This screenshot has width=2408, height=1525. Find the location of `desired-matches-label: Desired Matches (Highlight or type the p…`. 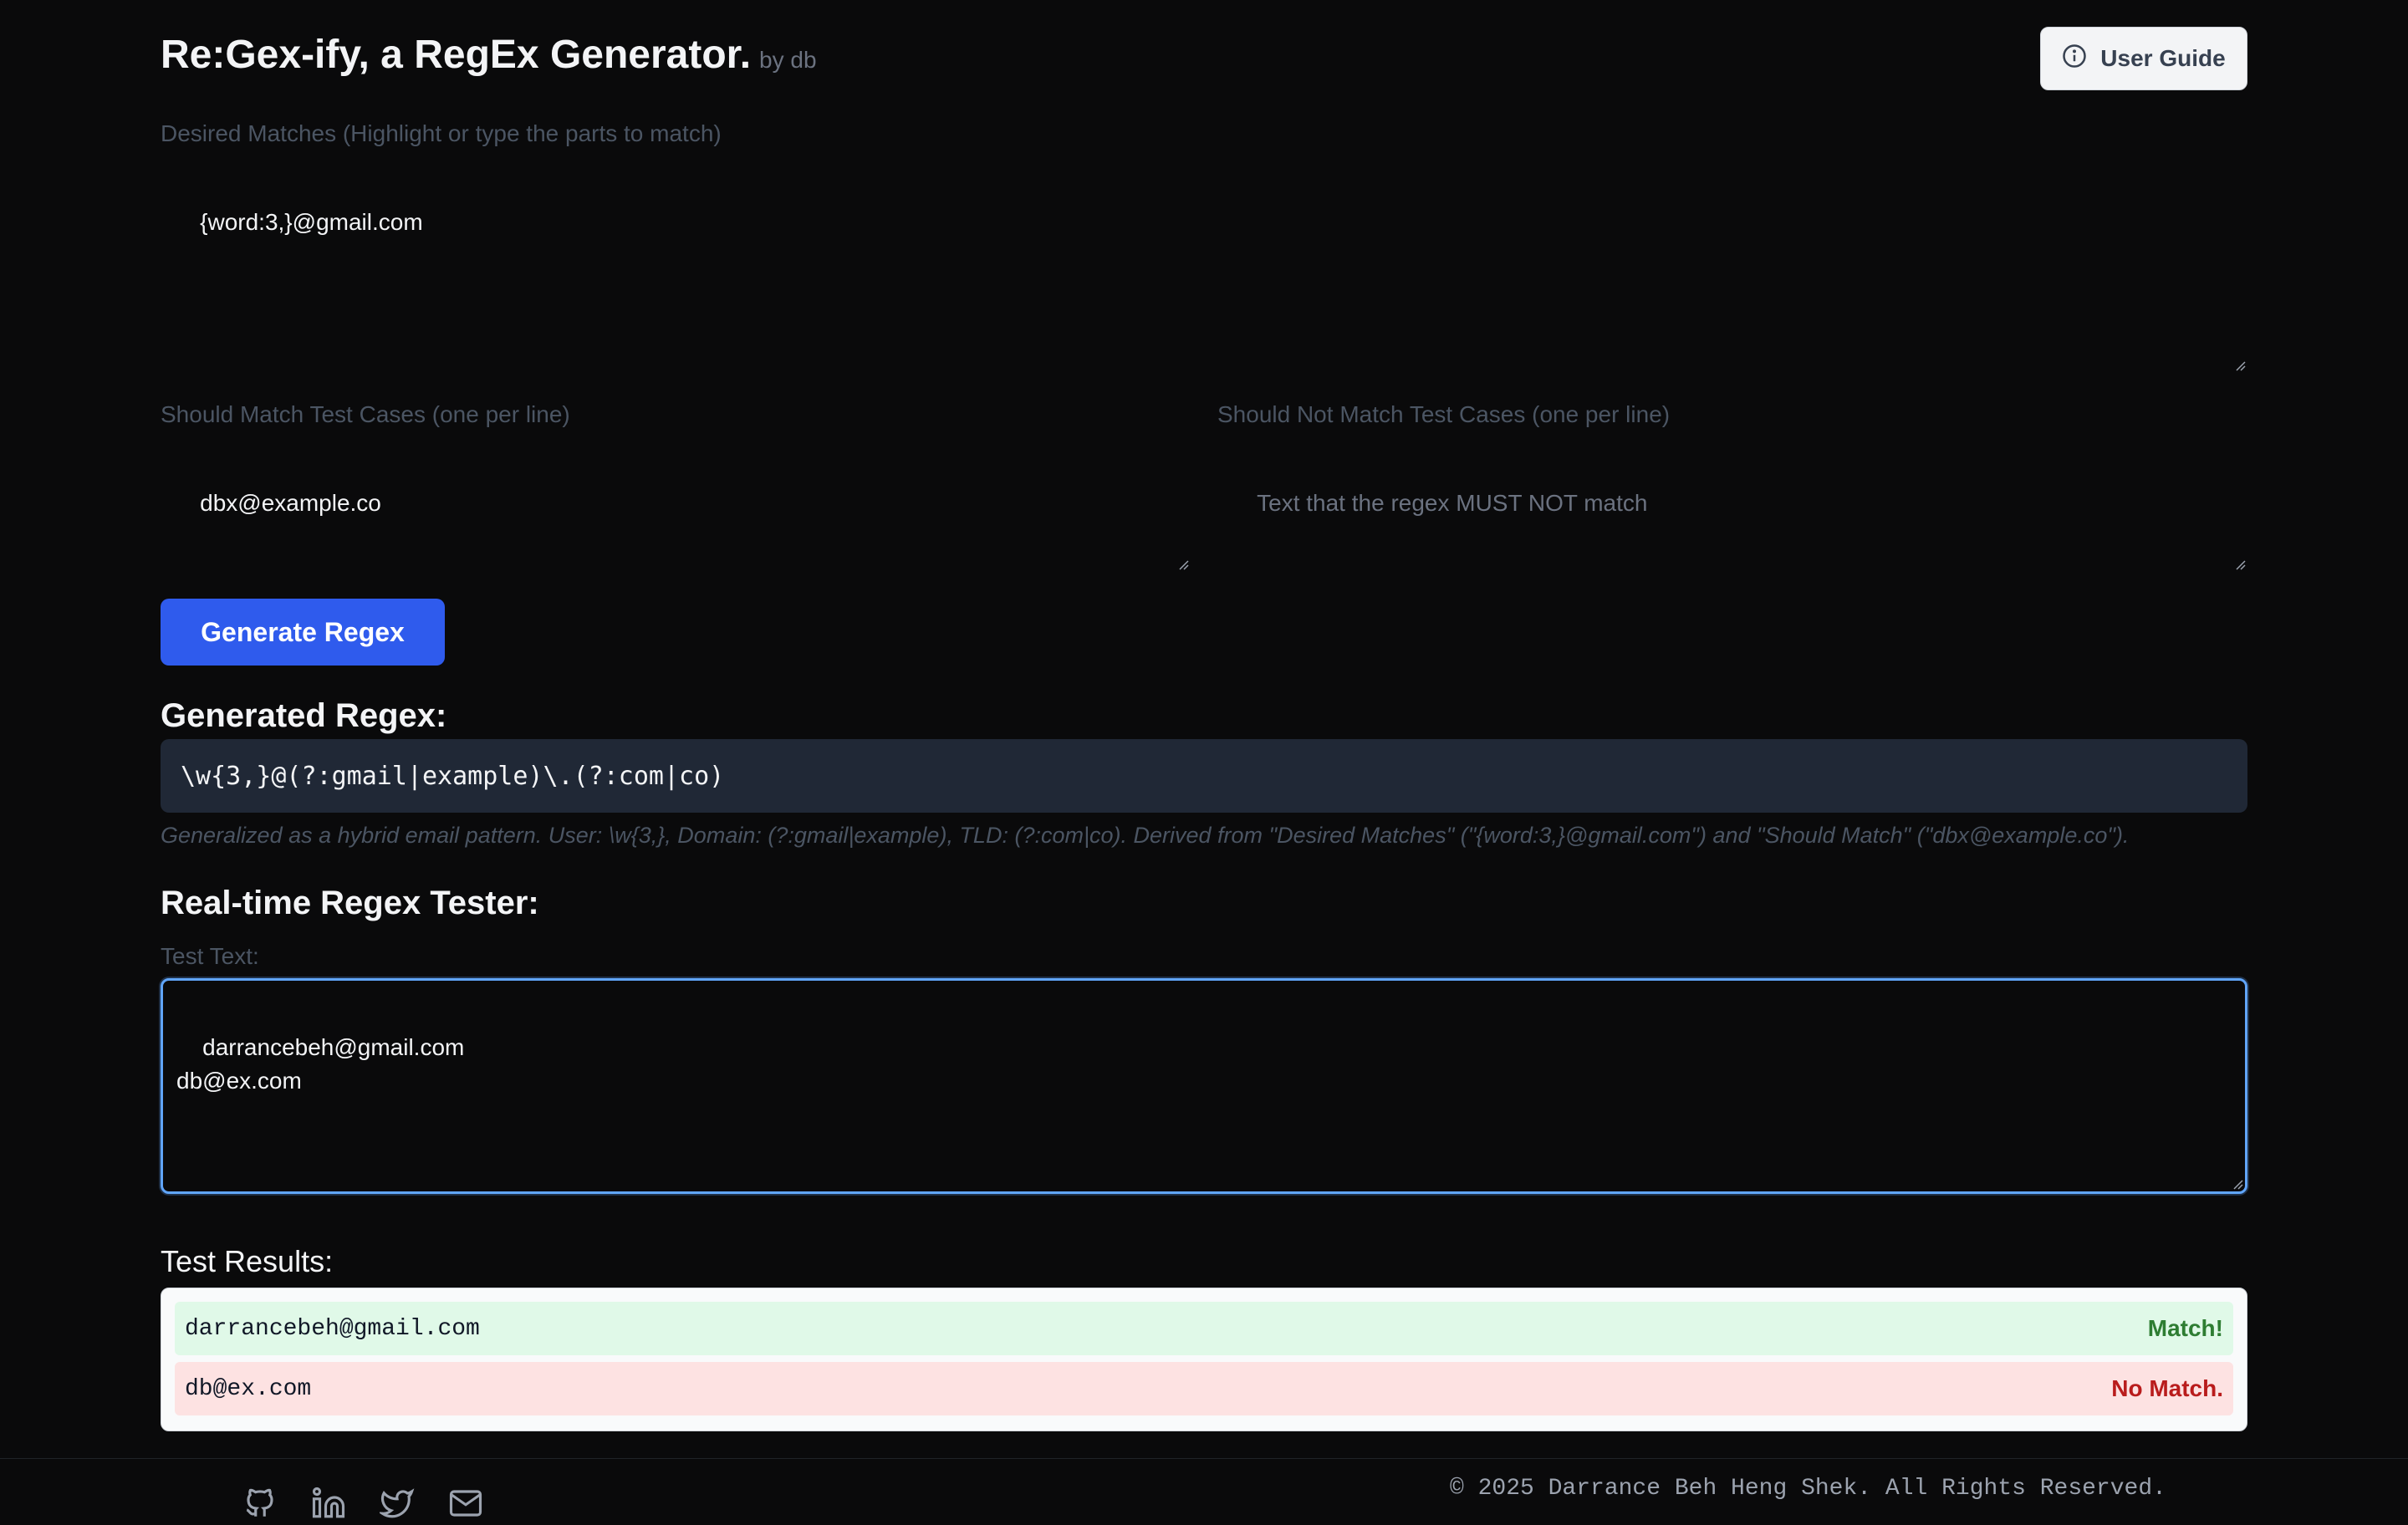

desired-matches-label: Desired Matches (Highlight or type the p… is located at coordinates (441, 133).